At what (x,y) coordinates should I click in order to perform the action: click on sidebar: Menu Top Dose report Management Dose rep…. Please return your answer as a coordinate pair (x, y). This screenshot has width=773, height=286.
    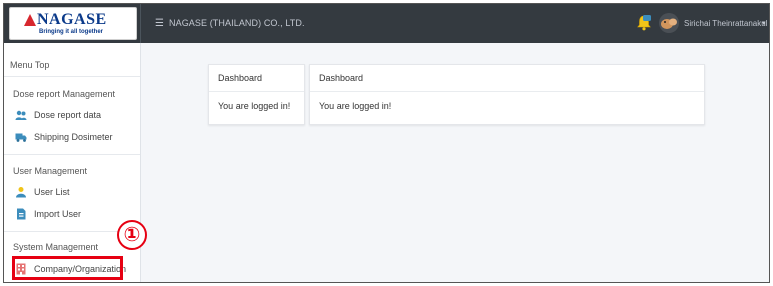
    Looking at the image, I should click on (72, 162).